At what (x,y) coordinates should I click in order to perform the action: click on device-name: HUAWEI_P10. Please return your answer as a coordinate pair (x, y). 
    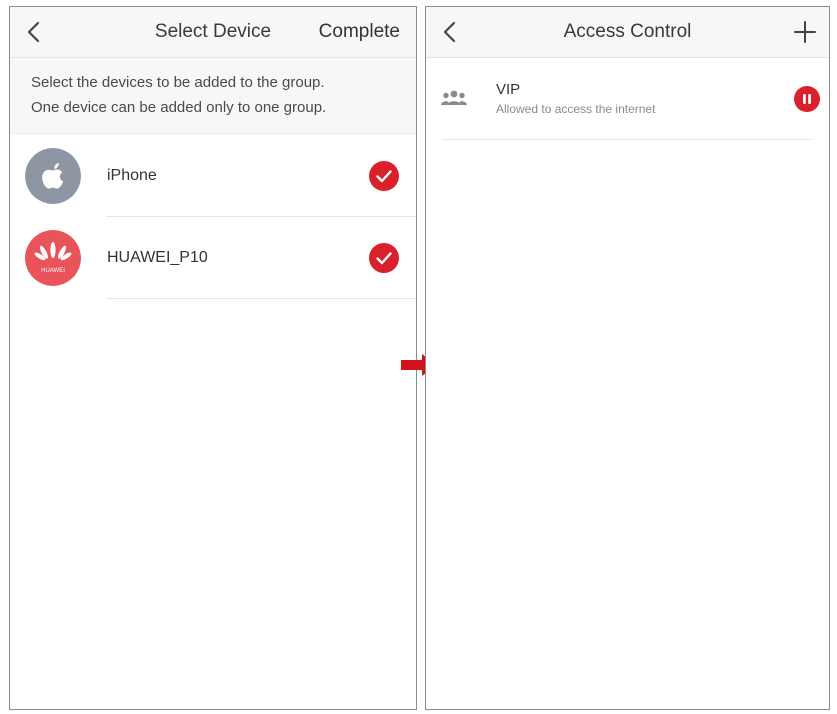
    Looking at the image, I should click on (157, 257).